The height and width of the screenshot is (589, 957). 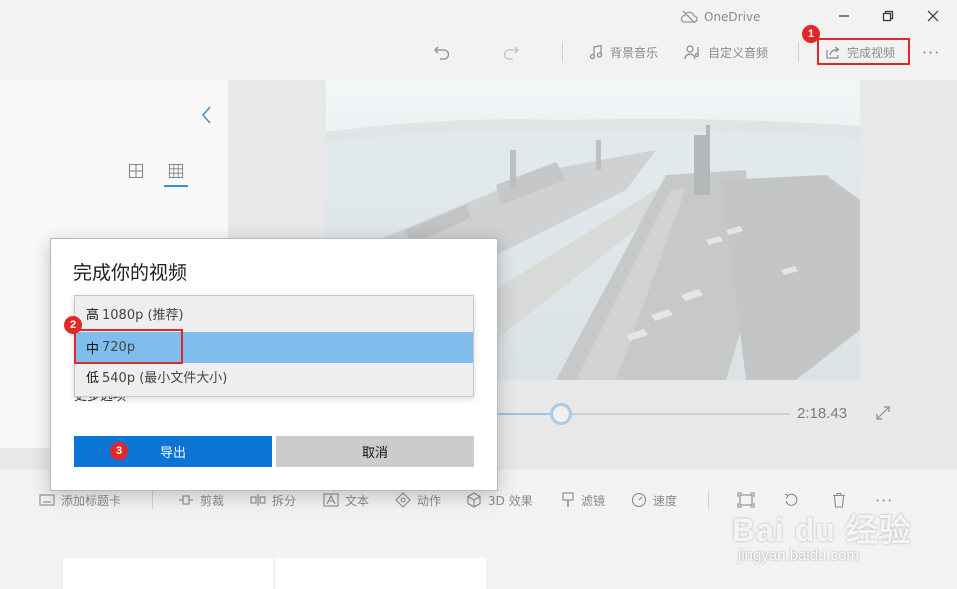 What do you see at coordinates (274, 313) in the screenshot?
I see `quality-option-high: 高 1080p (推荐)` at bounding box center [274, 313].